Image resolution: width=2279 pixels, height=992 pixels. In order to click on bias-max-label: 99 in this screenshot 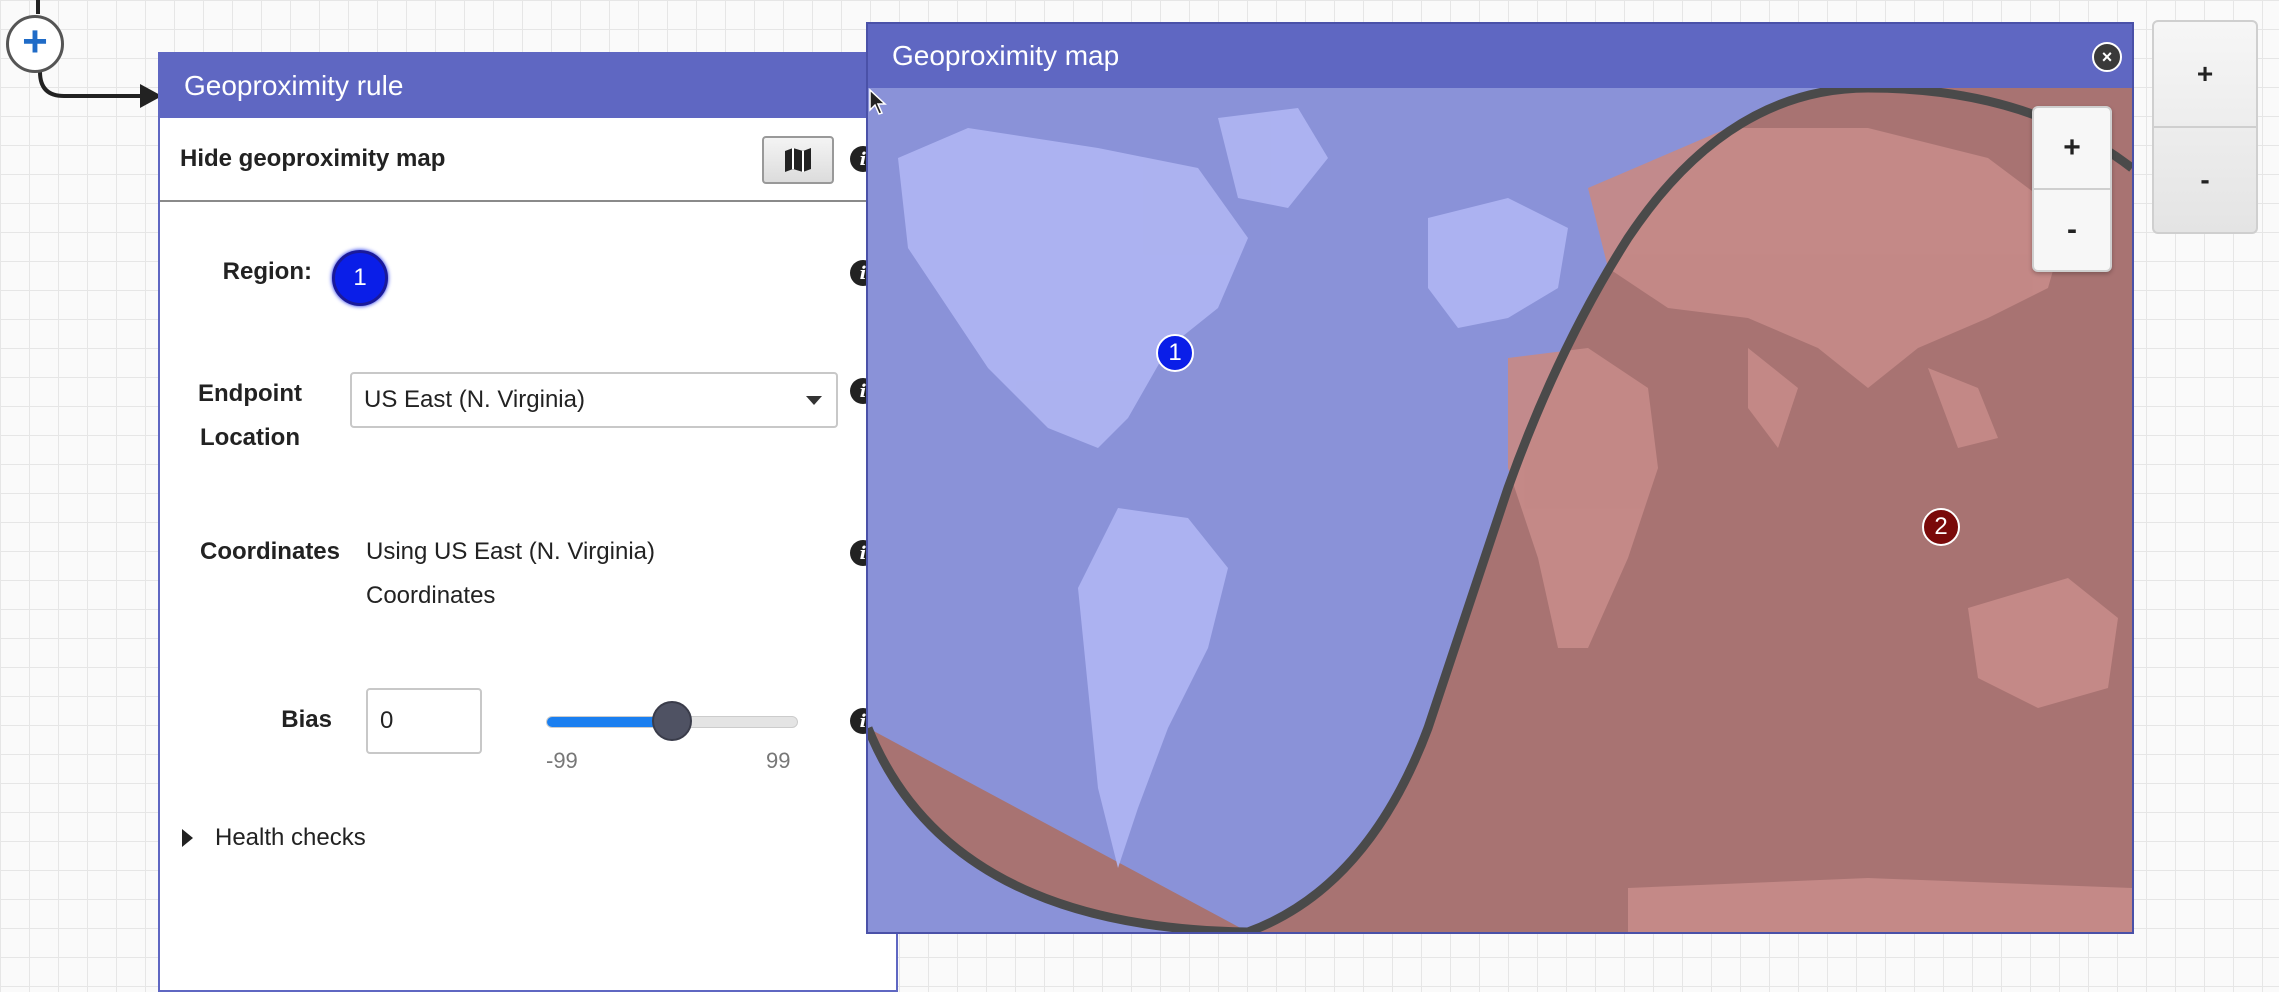, I will do `click(778, 760)`.